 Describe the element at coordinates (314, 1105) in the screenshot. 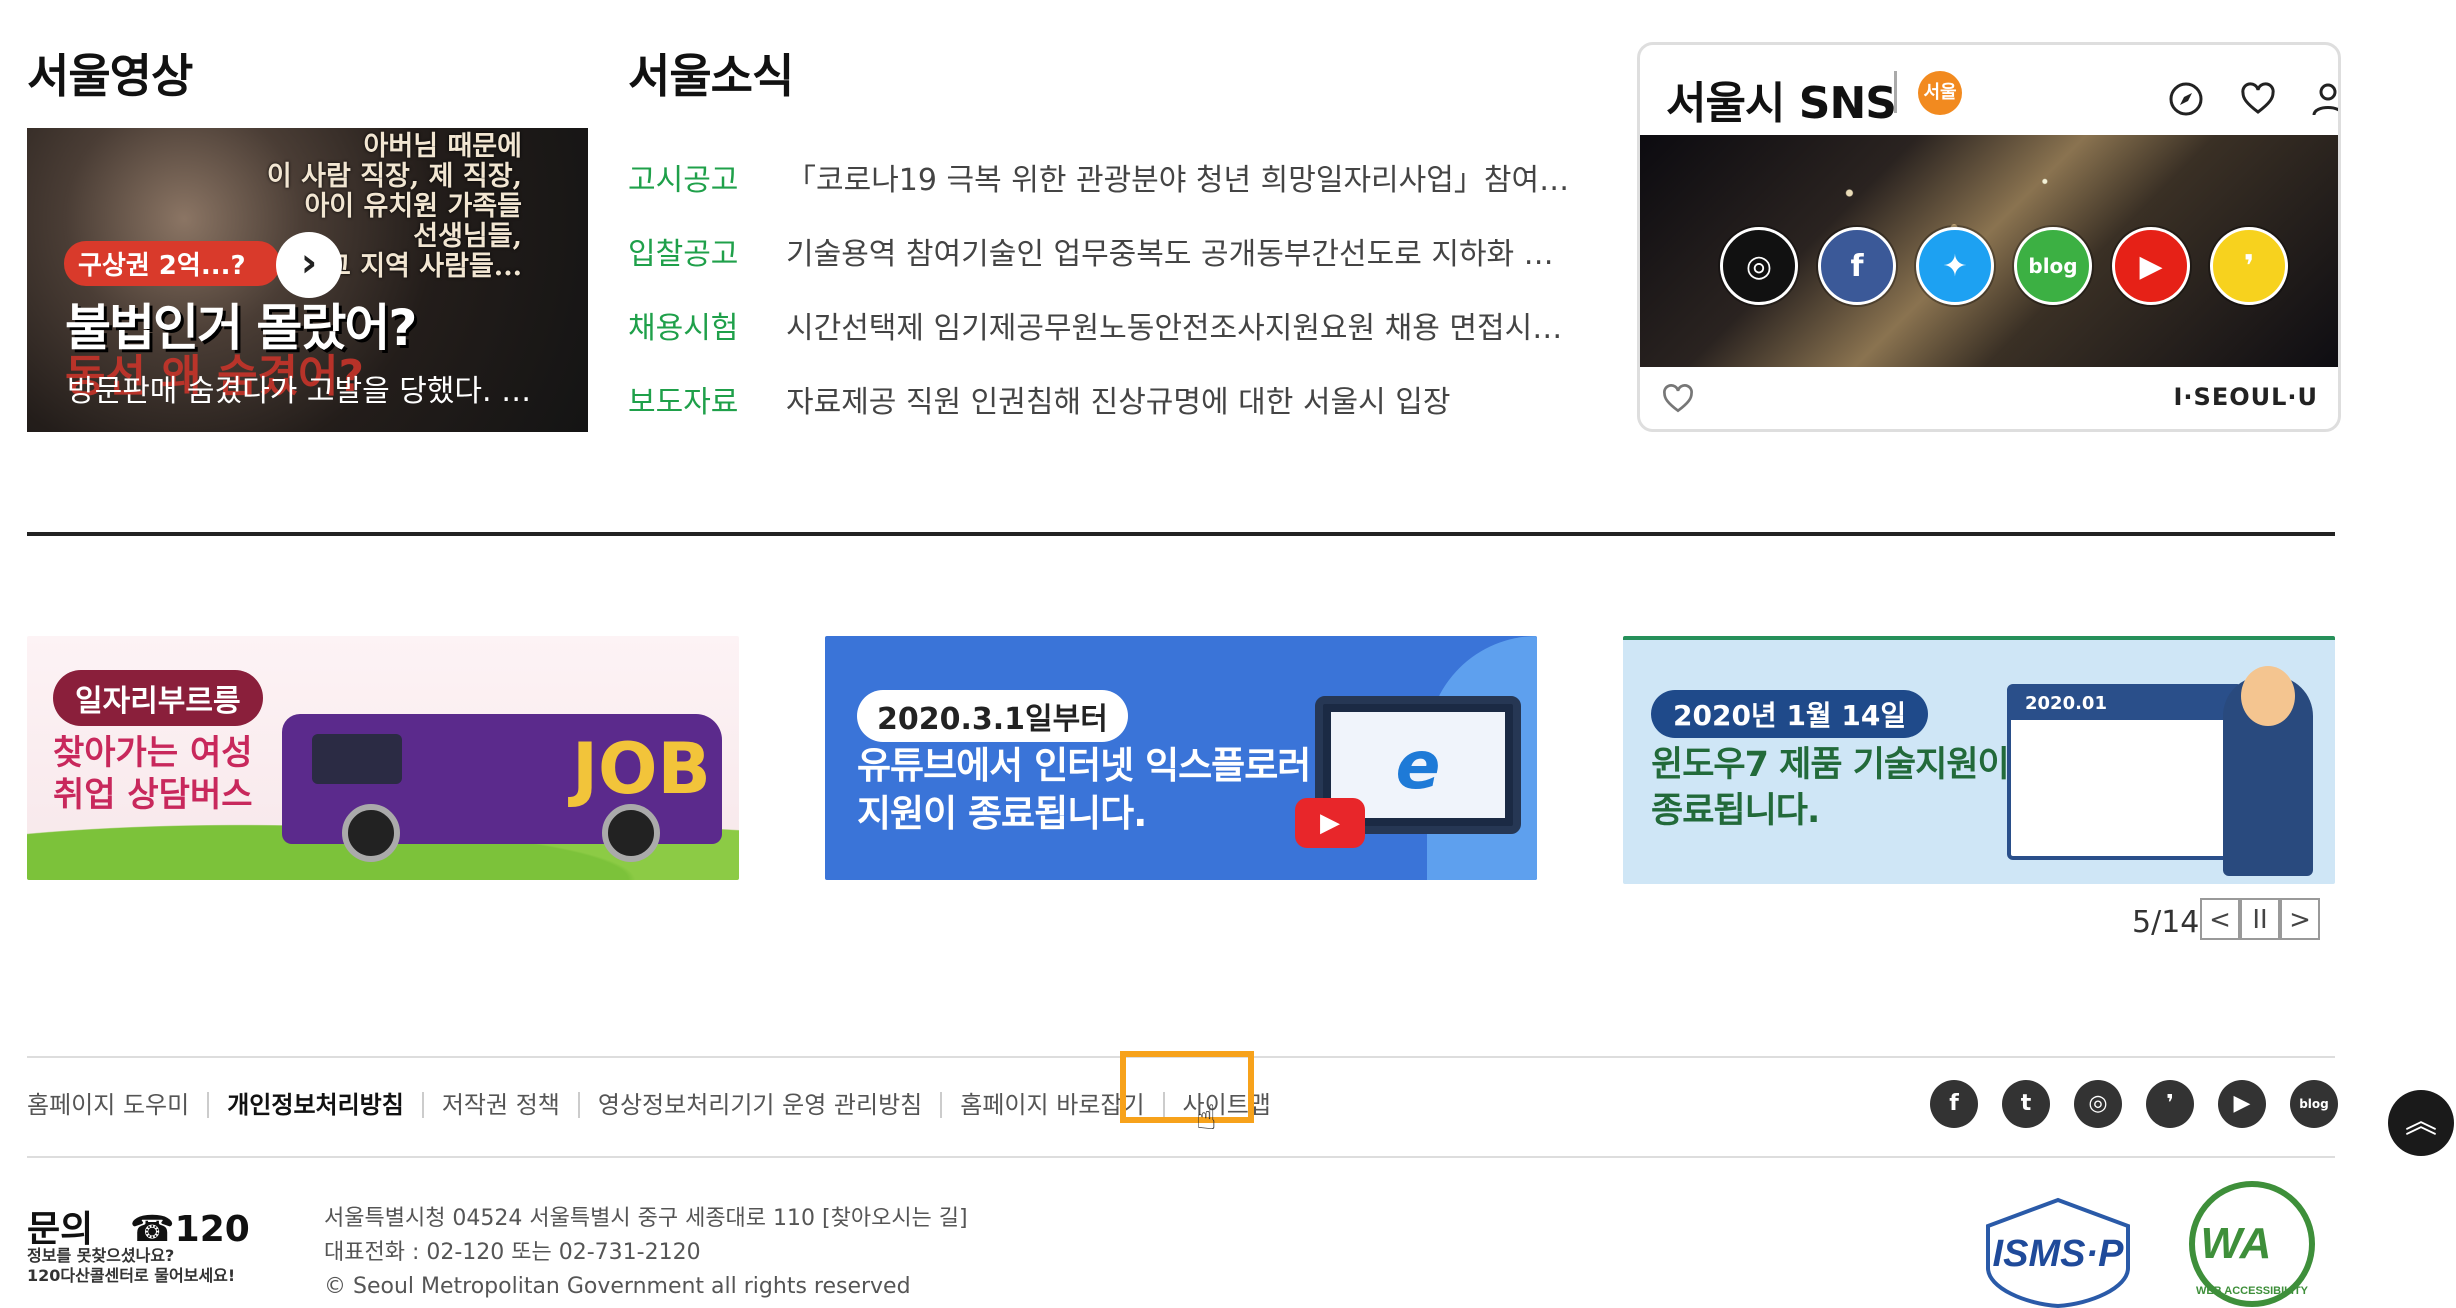

I see `footer-link-privacy: 개인정보처리방침` at that location.